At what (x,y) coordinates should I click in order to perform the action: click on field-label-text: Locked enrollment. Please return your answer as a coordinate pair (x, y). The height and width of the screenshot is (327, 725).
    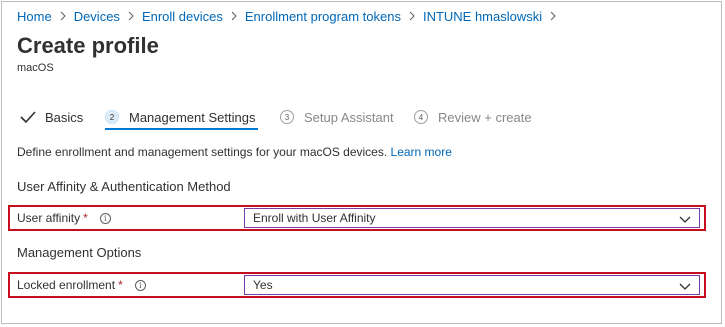
    Looking at the image, I should click on (66, 285).